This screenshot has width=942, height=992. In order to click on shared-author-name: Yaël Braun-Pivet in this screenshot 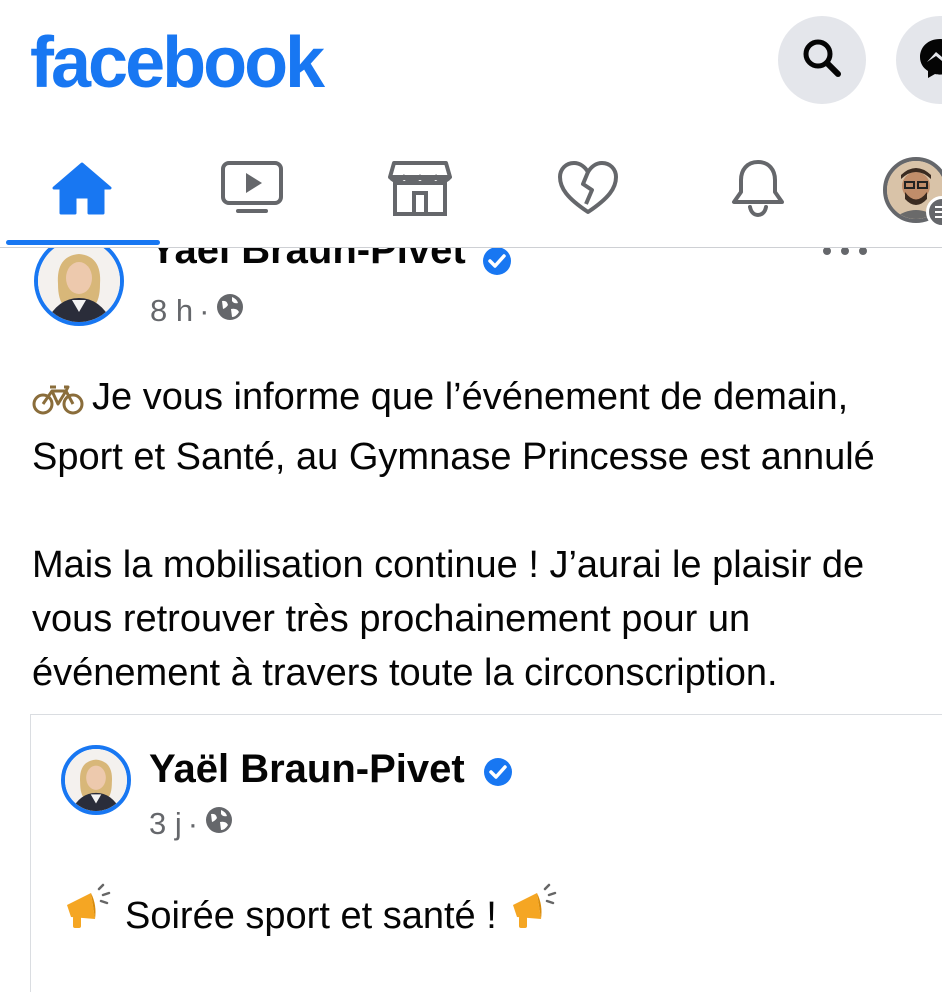, I will do `click(307, 769)`.